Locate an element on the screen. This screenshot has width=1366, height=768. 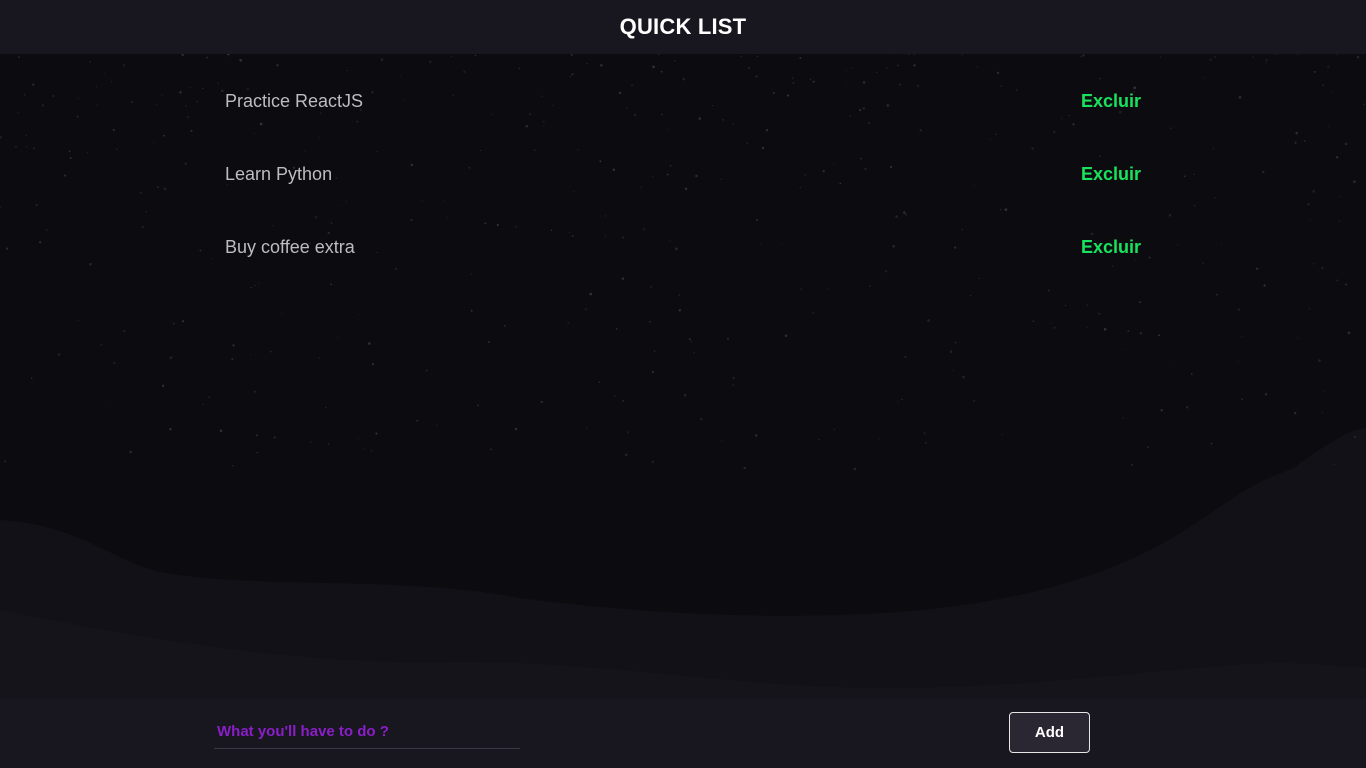
task-item: Buy coffee extra Excluir is located at coordinates (685, 247).